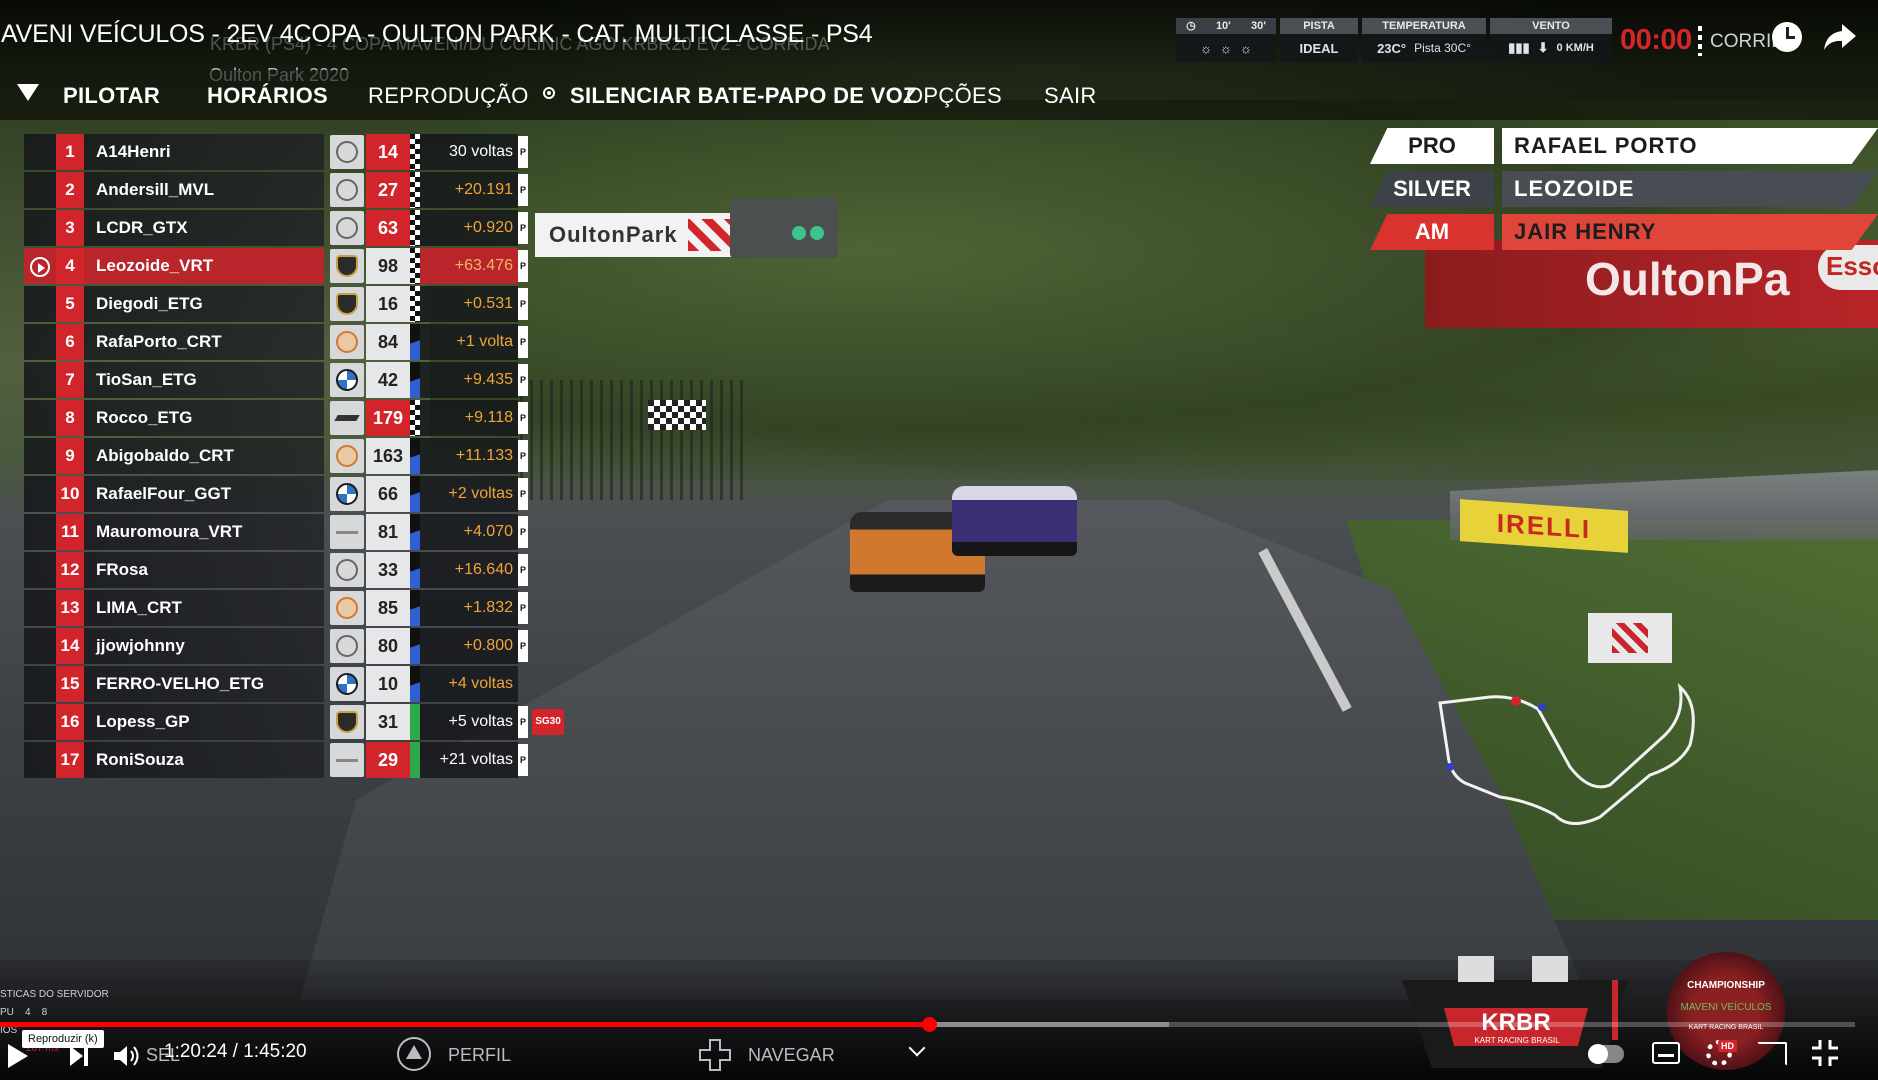  Describe the element at coordinates (388, 684) in the screenshot. I see `car-number: 10` at that location.